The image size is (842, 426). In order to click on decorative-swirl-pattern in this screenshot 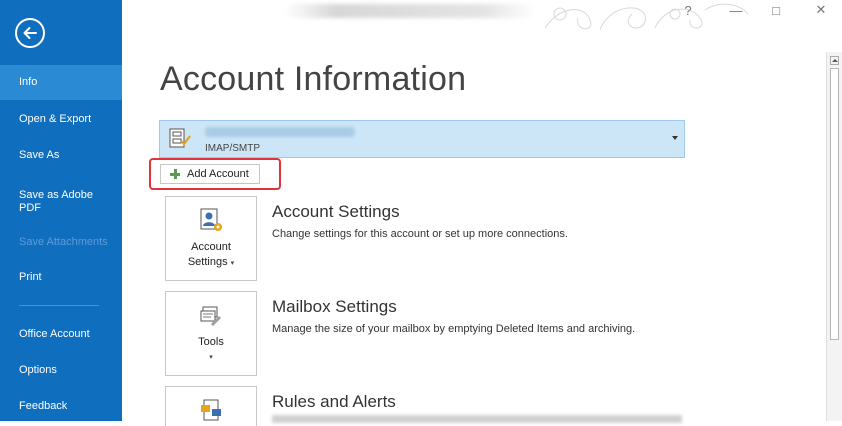, I will do `click(646, 17)`.